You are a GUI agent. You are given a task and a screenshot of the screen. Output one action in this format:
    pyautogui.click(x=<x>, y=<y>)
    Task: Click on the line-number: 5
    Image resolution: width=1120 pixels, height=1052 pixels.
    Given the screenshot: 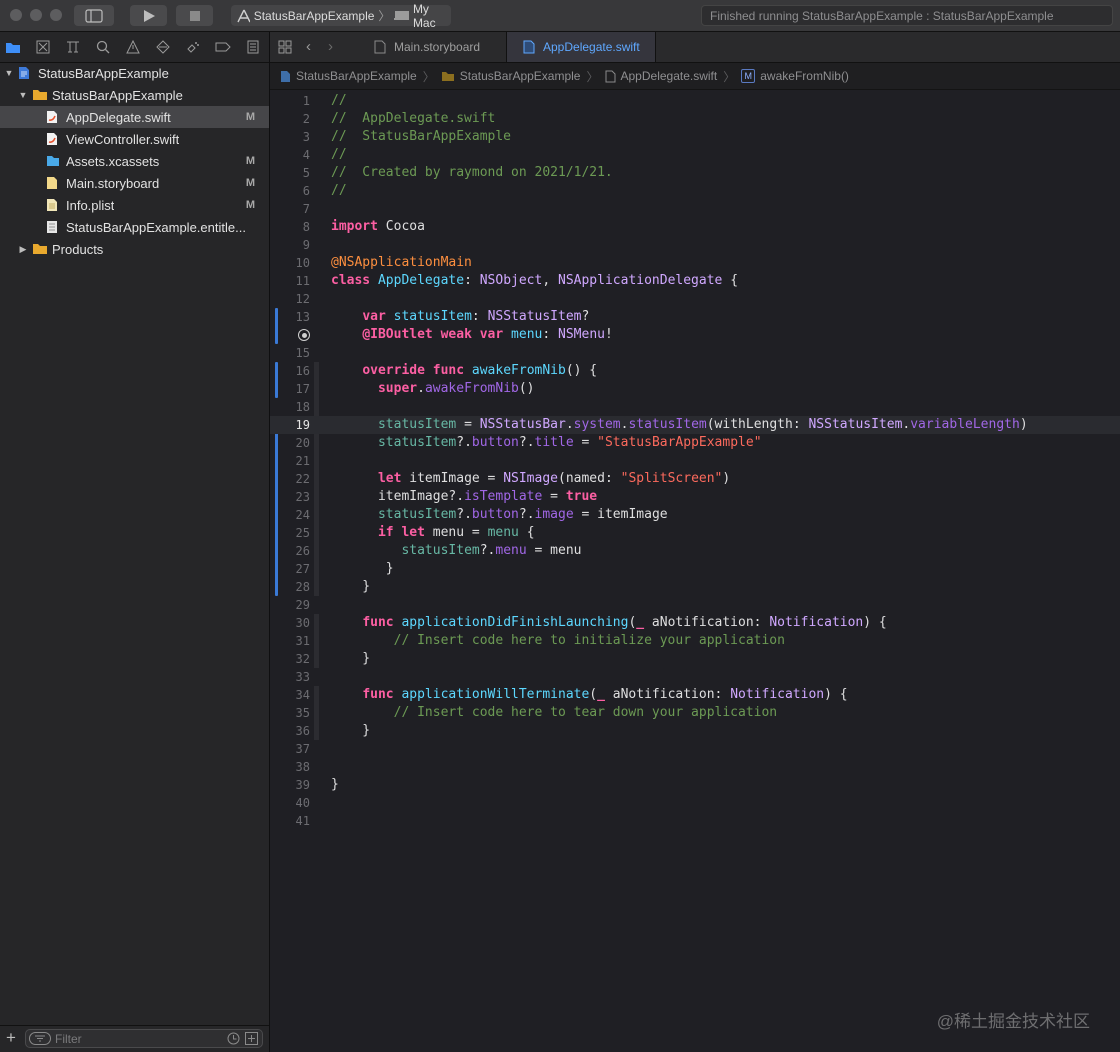 What is the action you would take?
    pyautogui.click(x=290, y=173)
    